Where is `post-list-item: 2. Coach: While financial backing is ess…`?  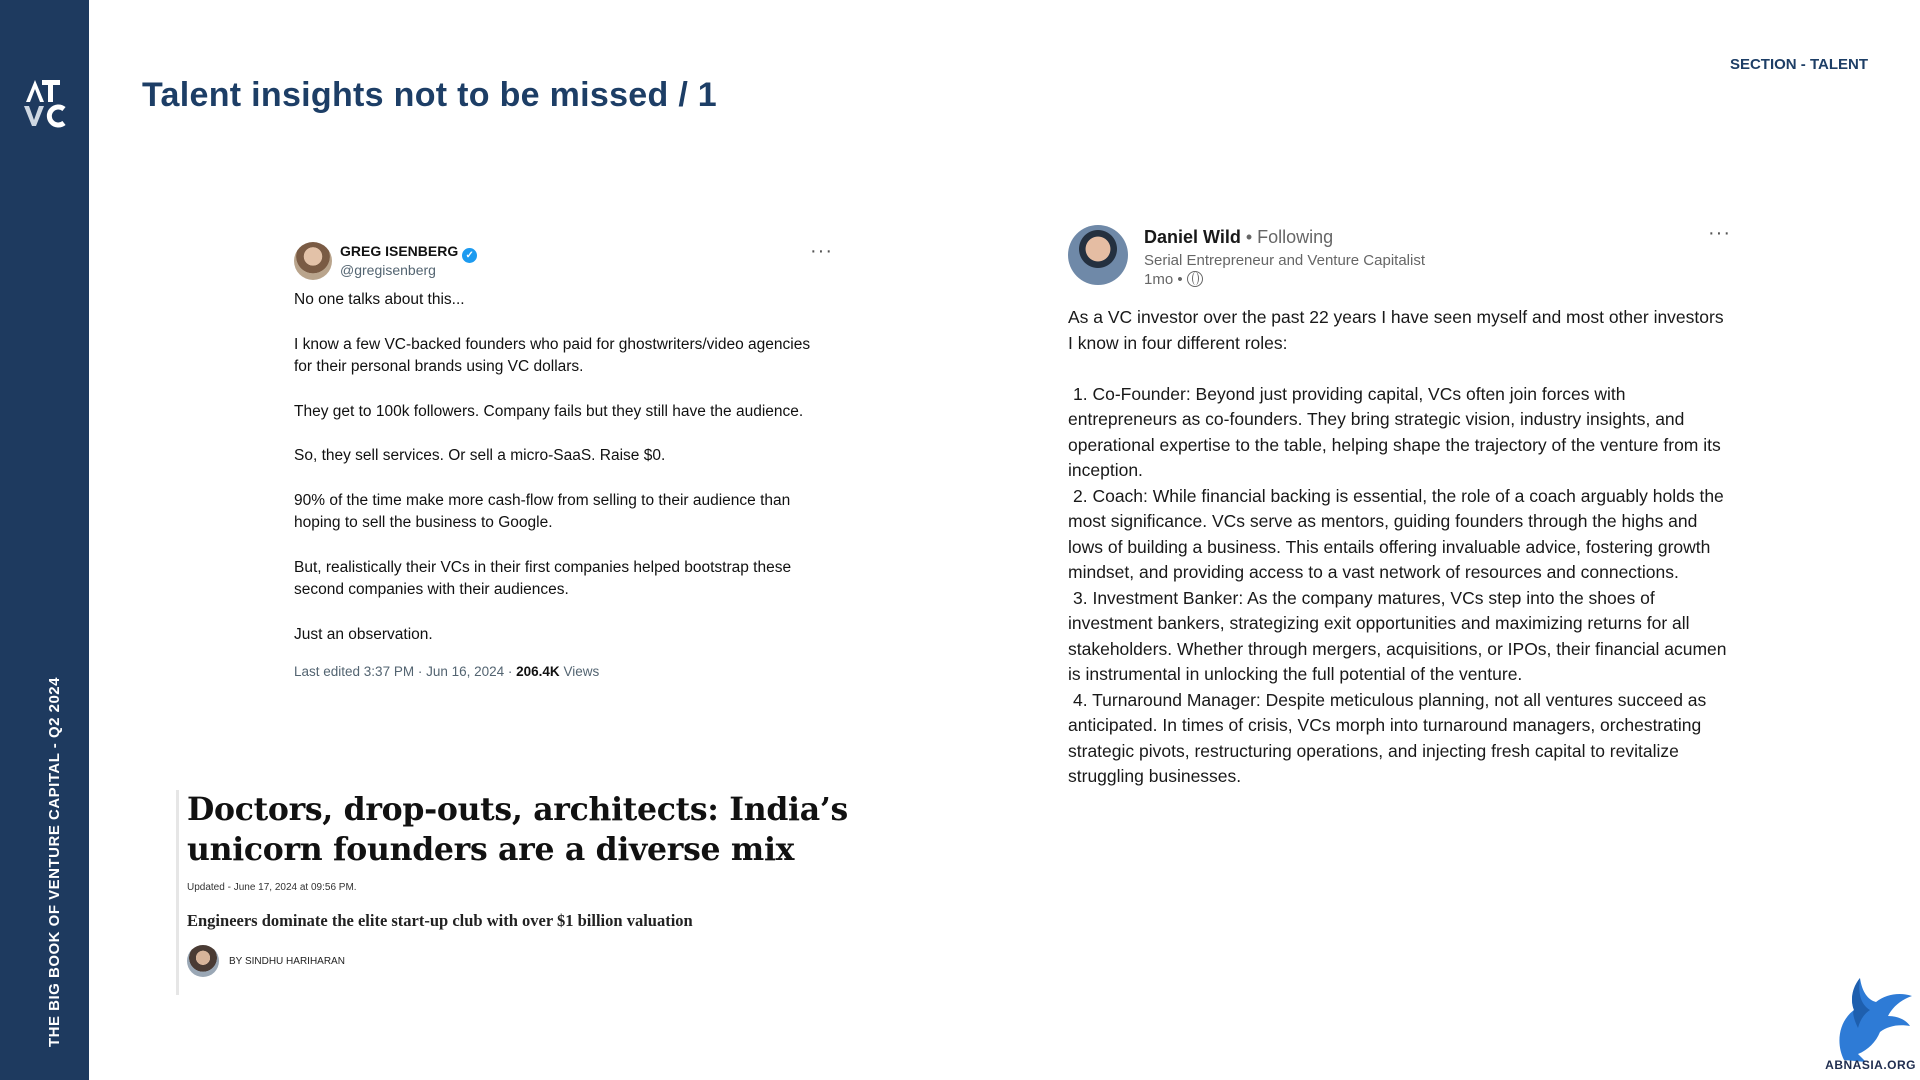 post-list-item: 2. Coach: While financial backing is ess… is located at coordinates (1396, 534).